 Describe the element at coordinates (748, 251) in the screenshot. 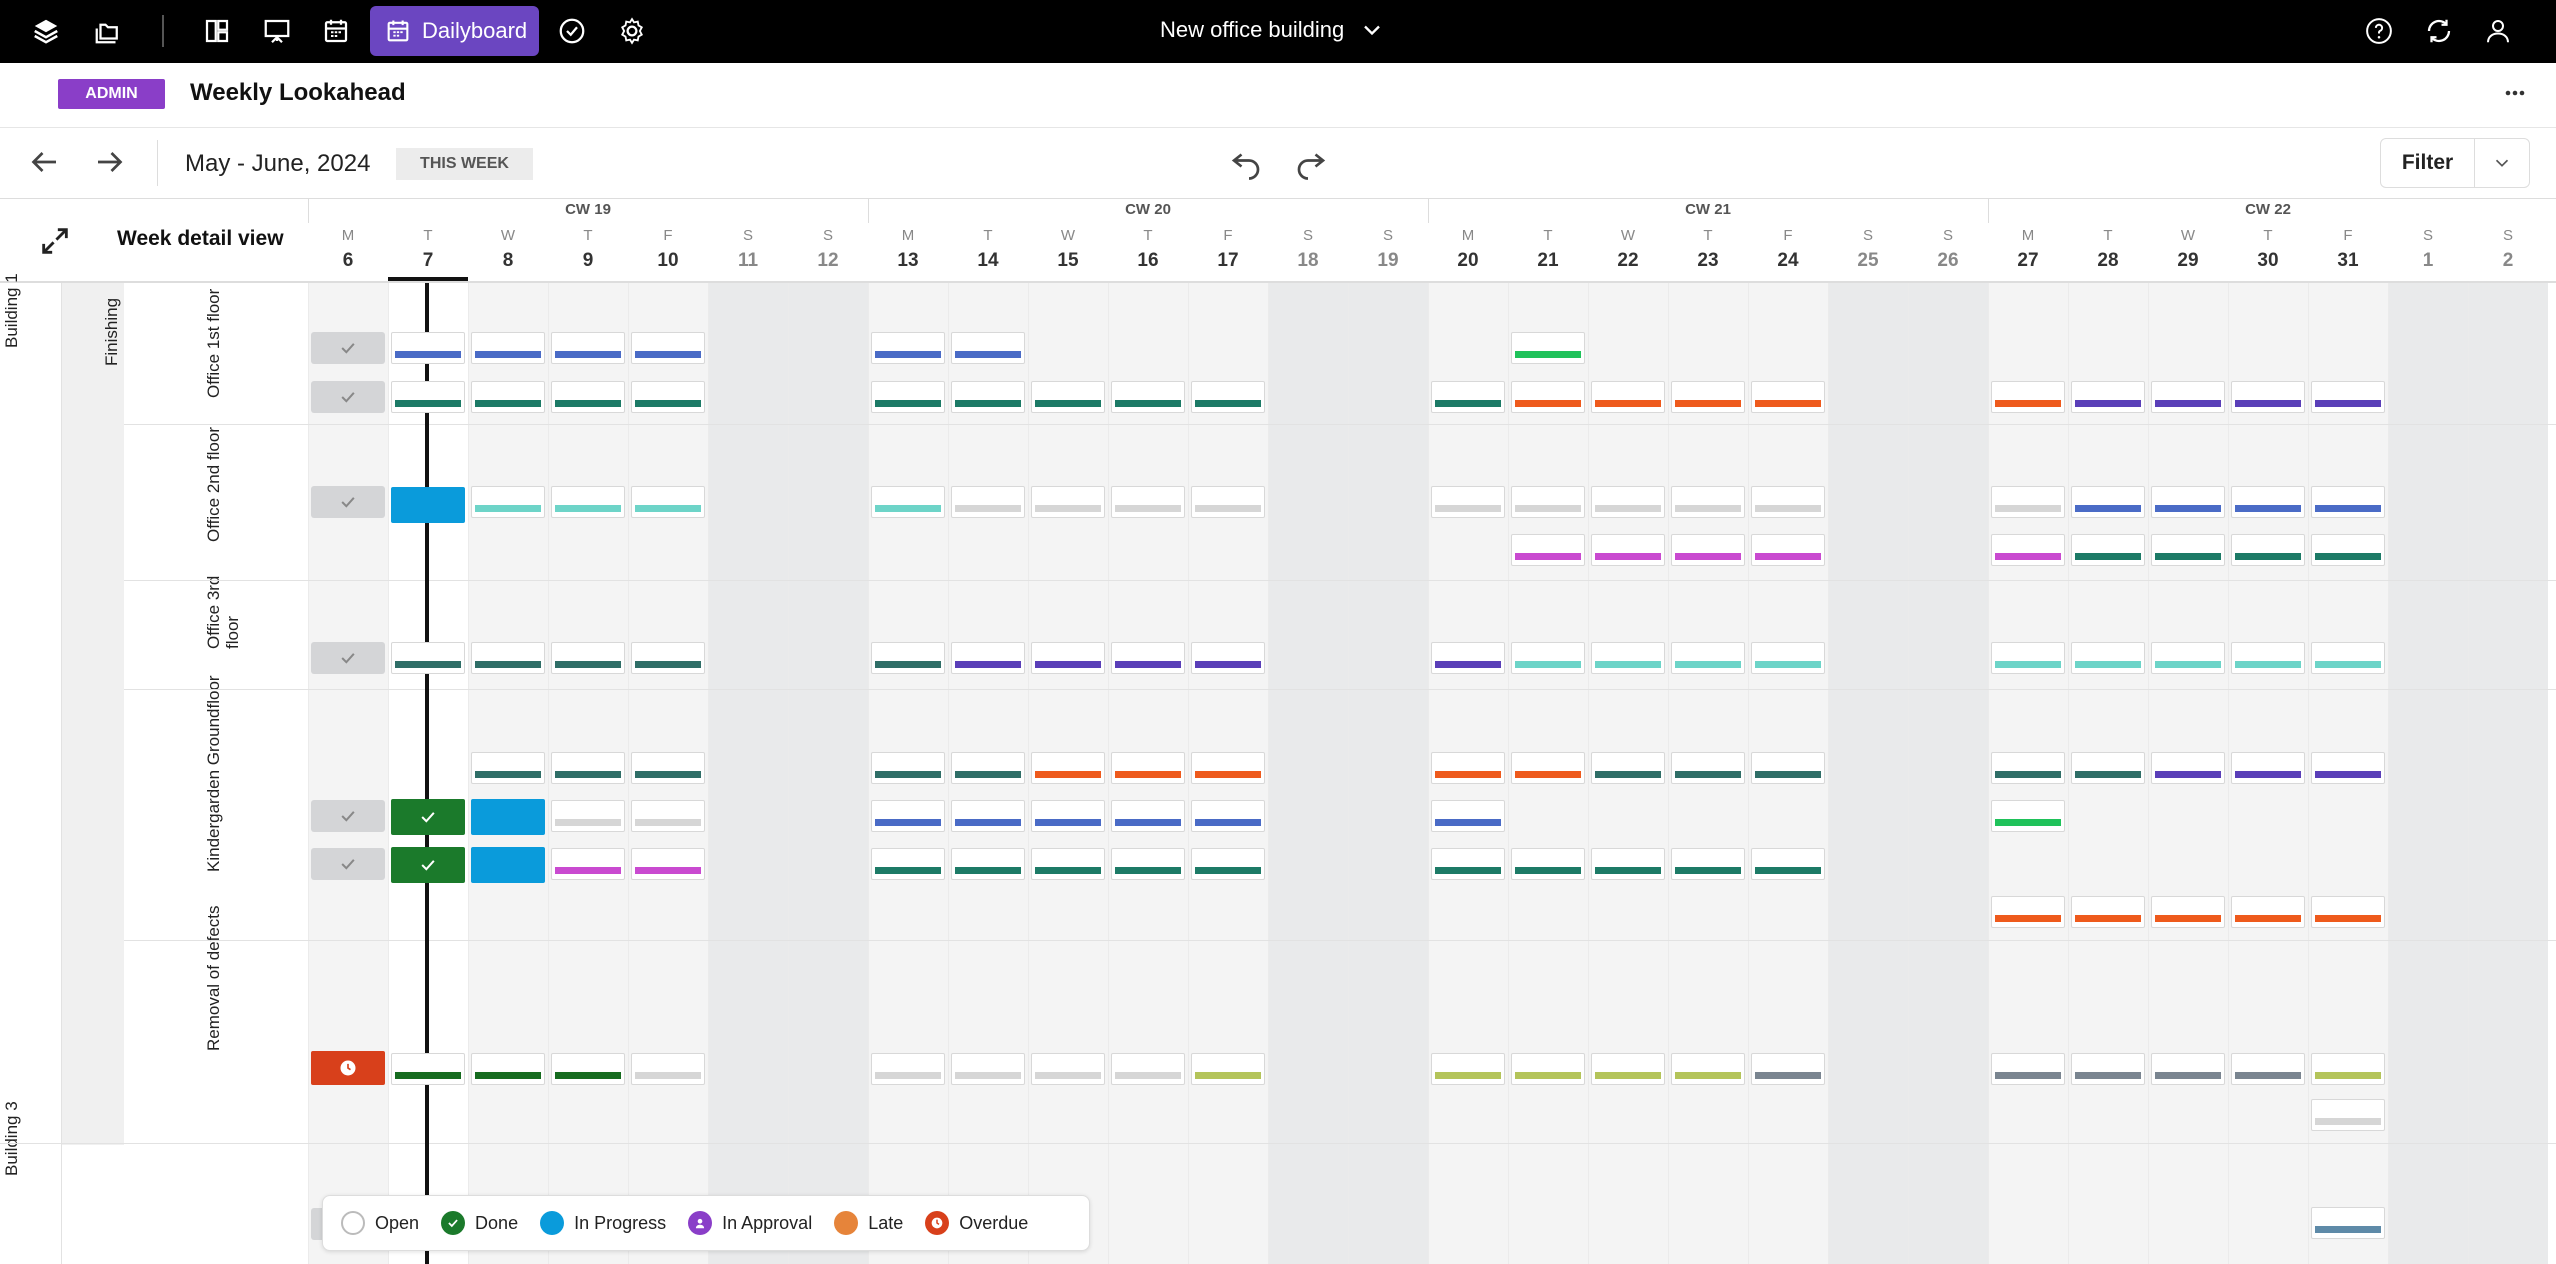

I see `day-header: S 11` at that location.